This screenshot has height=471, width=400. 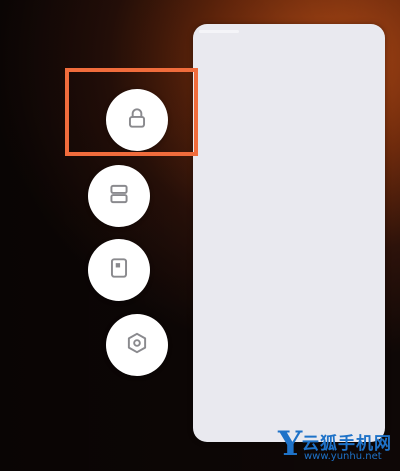 I want to click on floating-window-icon, so click(x=119, y=270).